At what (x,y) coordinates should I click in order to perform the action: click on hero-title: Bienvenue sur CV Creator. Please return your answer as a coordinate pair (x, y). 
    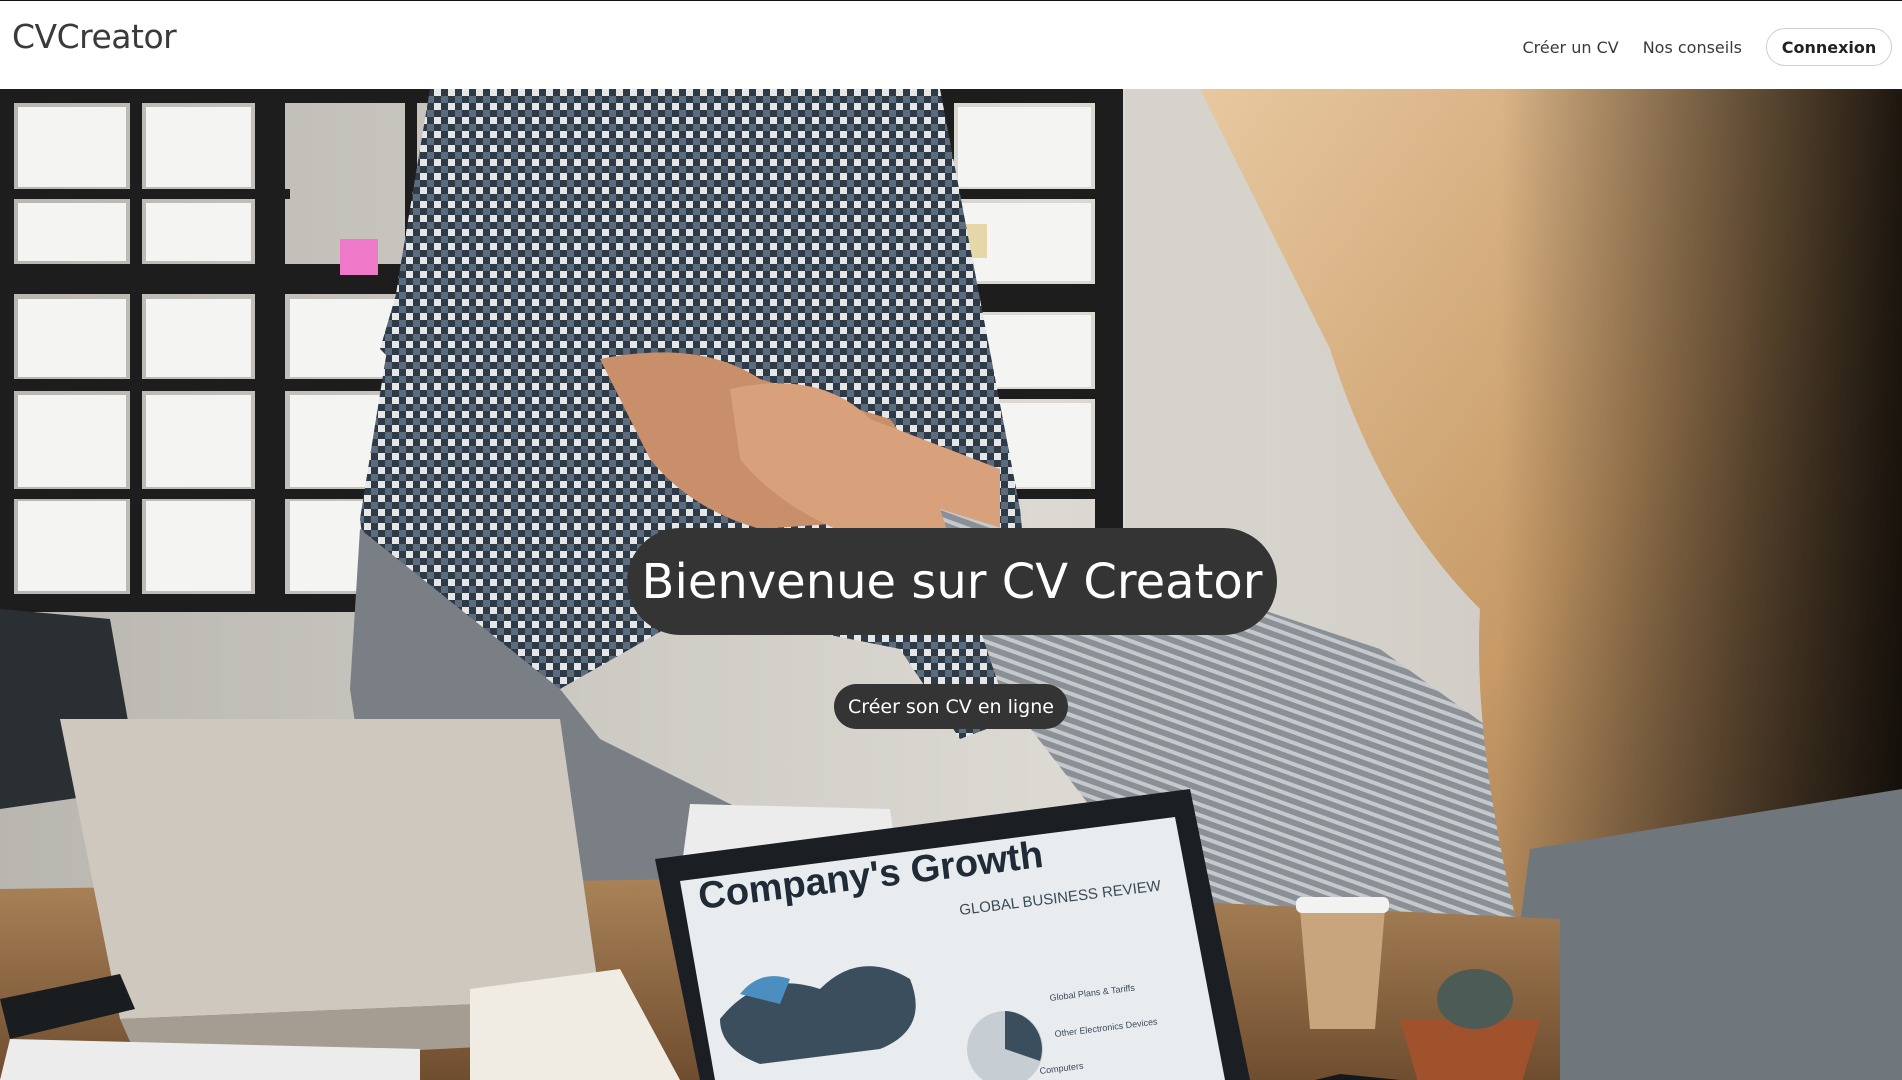
    Looking at the image, I should click on (952, 581).